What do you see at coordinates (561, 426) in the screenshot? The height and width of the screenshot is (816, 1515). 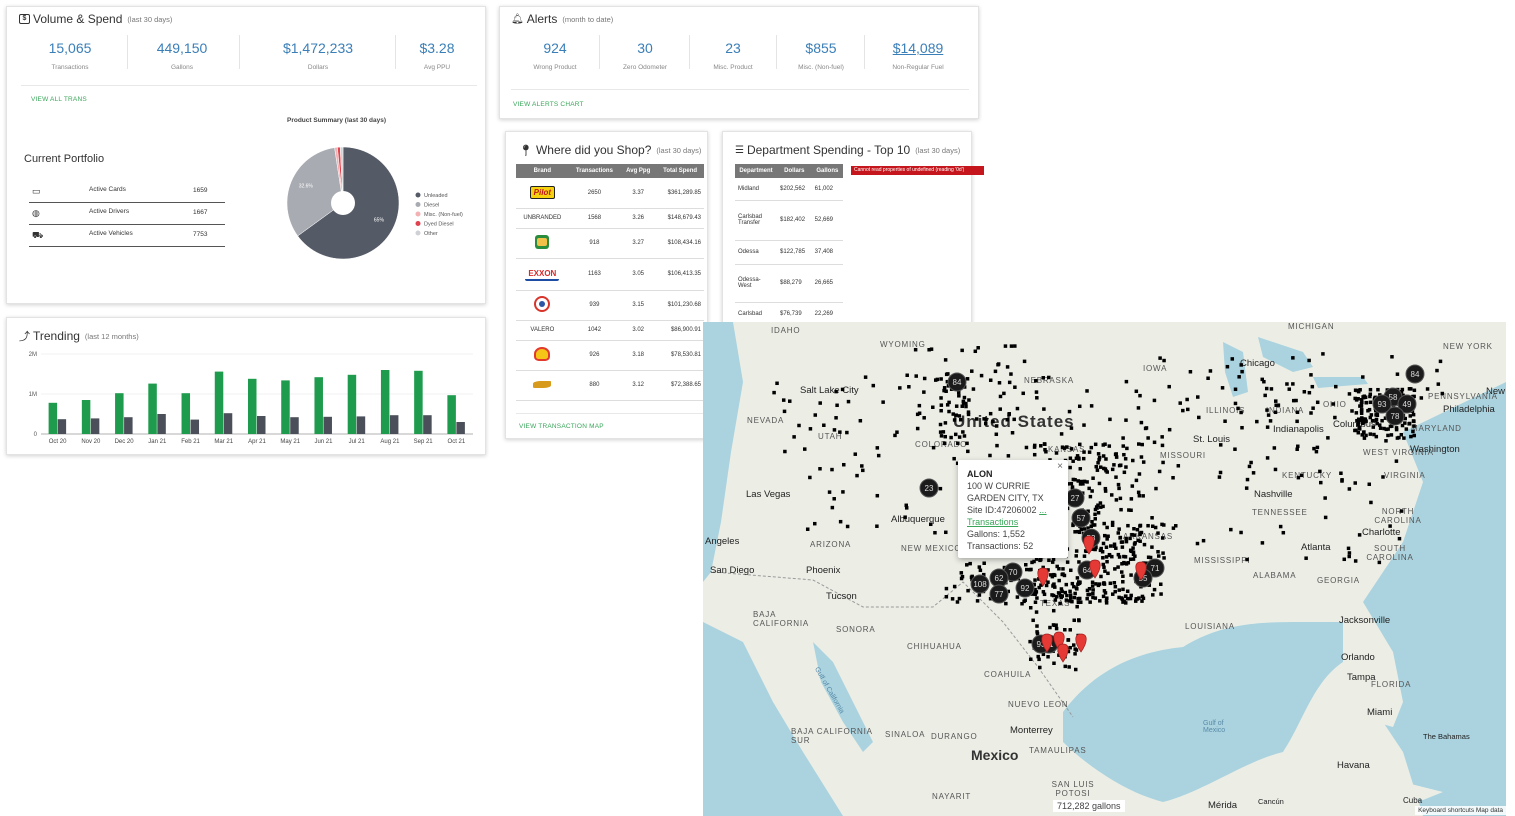 I see `view-transaction-map-link: VIEW TRANSACTION MAP` at bounding box center [561, 426].